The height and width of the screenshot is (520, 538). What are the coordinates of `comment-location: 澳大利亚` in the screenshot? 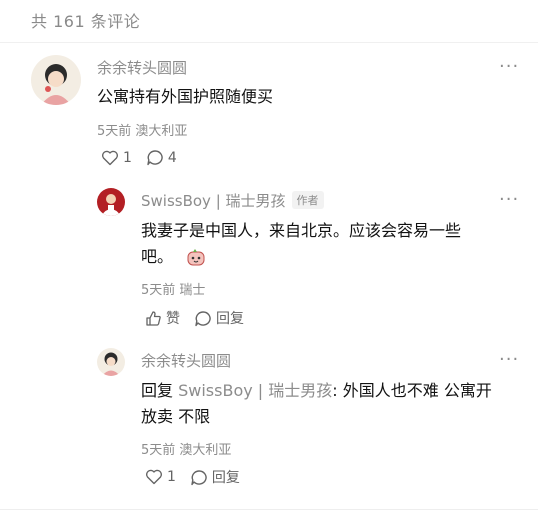 It's located at (161, 131).